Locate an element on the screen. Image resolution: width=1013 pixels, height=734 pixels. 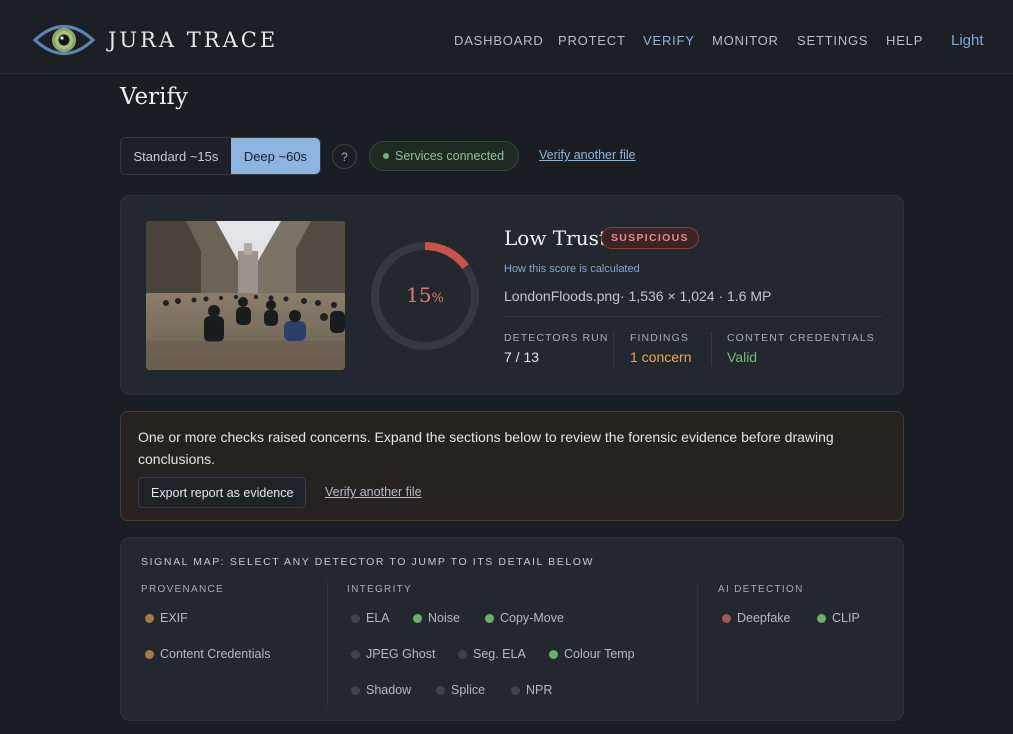
detector-exif: EXIF is located at coordinates (166, 618).